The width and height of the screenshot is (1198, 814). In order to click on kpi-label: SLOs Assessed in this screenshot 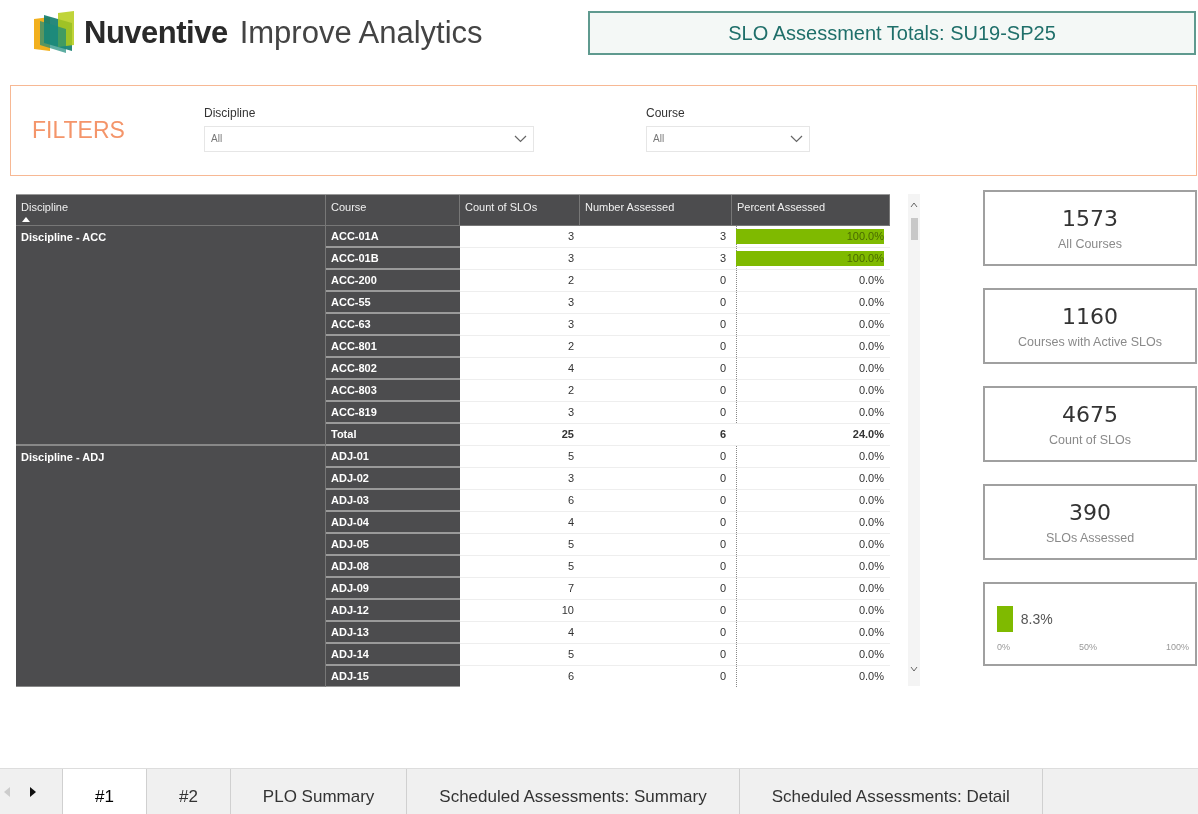, I will do `click(1090, 537)`.